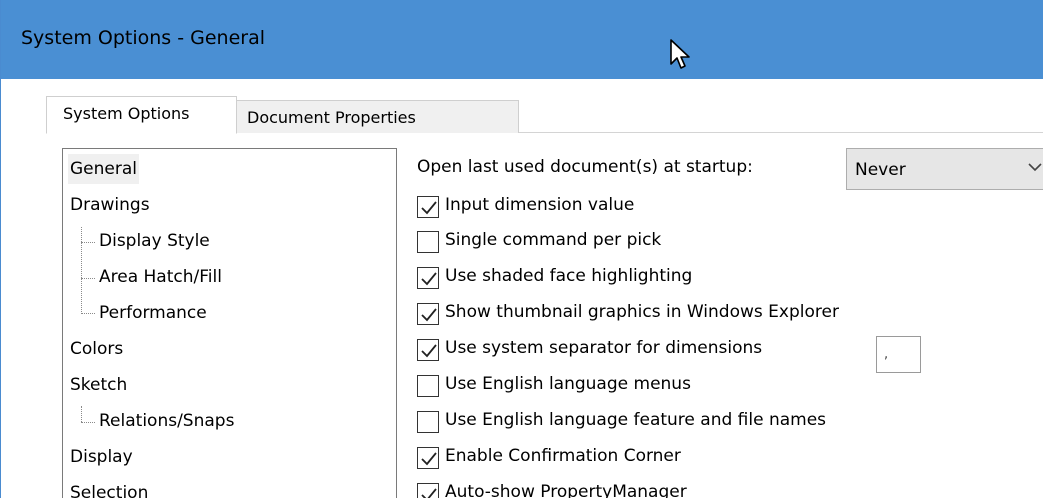 Image resolution: width=1043 pixels, height=498 pixels. Describe the element at coordinates (553, 240) in the screenshot. I see `option-label: Single command per pick` at that location.